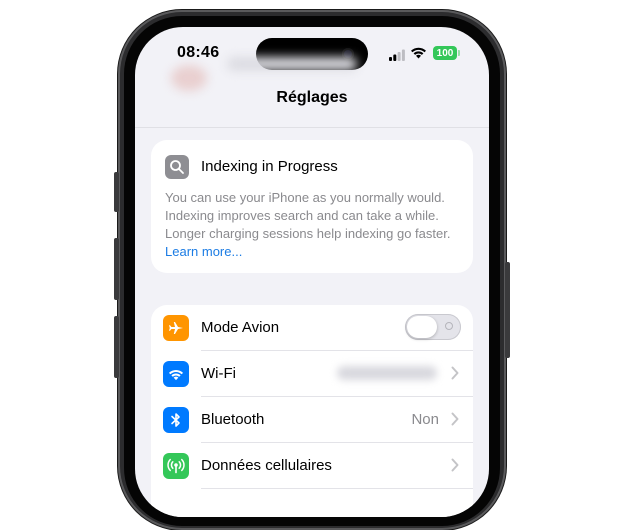 The image size is (624, 530). Describe the element at coordinates (459, 53) in the screenshot. I see `battery-cap` at that location.